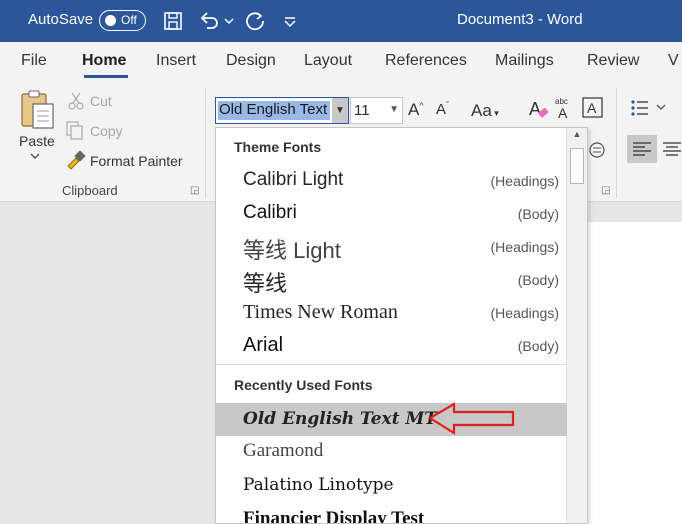 Image resolution: width=682 pixels, height=524 pixels. What do you see at coordinates (391, 214) in the screenshot?
I see `font-item-calibri: Calibri (Body)` at bounding box center [391, 214].